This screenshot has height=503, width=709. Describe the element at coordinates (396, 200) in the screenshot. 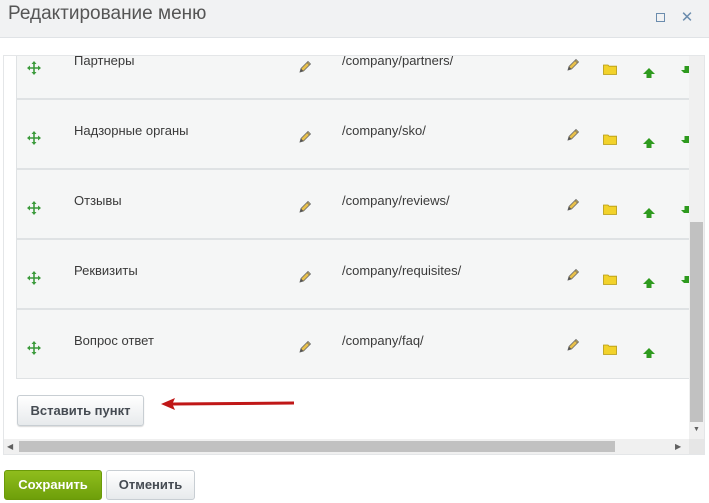

I see `menu-item-url: /company/reviews/` at that location.